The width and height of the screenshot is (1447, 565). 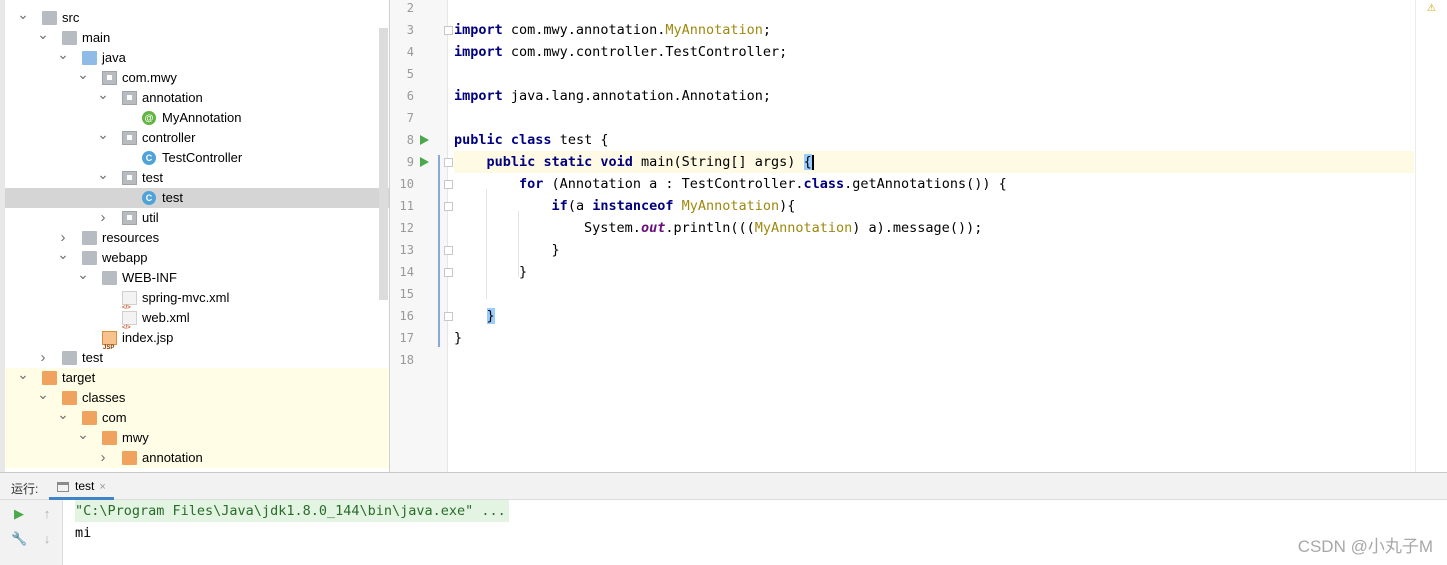 What do you see at coordinates (197, 158) in the screenshot?
I see `tree-item: C TestController` at bounding box center [197, 158].